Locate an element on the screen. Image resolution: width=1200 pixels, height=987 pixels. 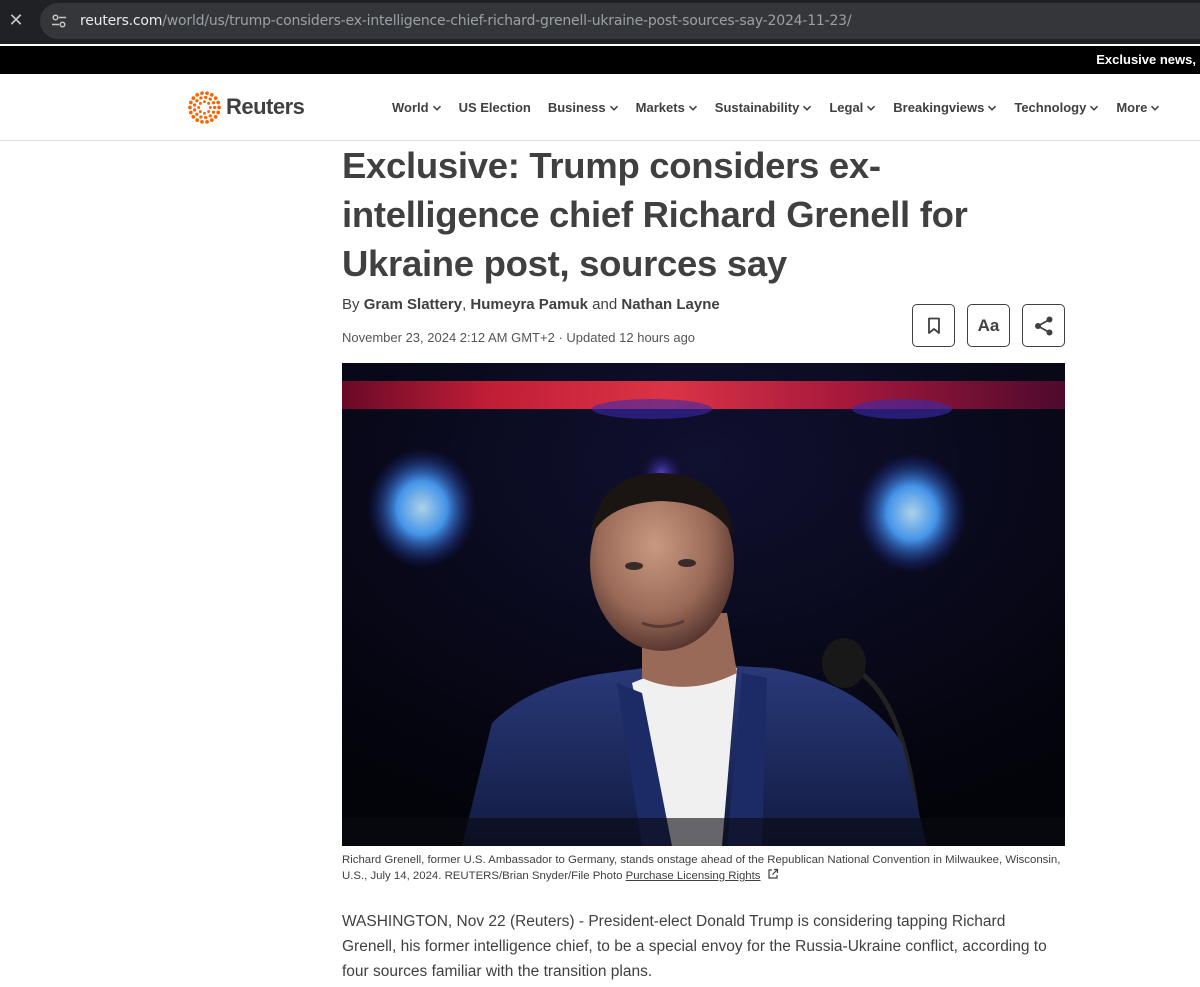
nav-item-label: Legal is located at coordinates (846, 107).